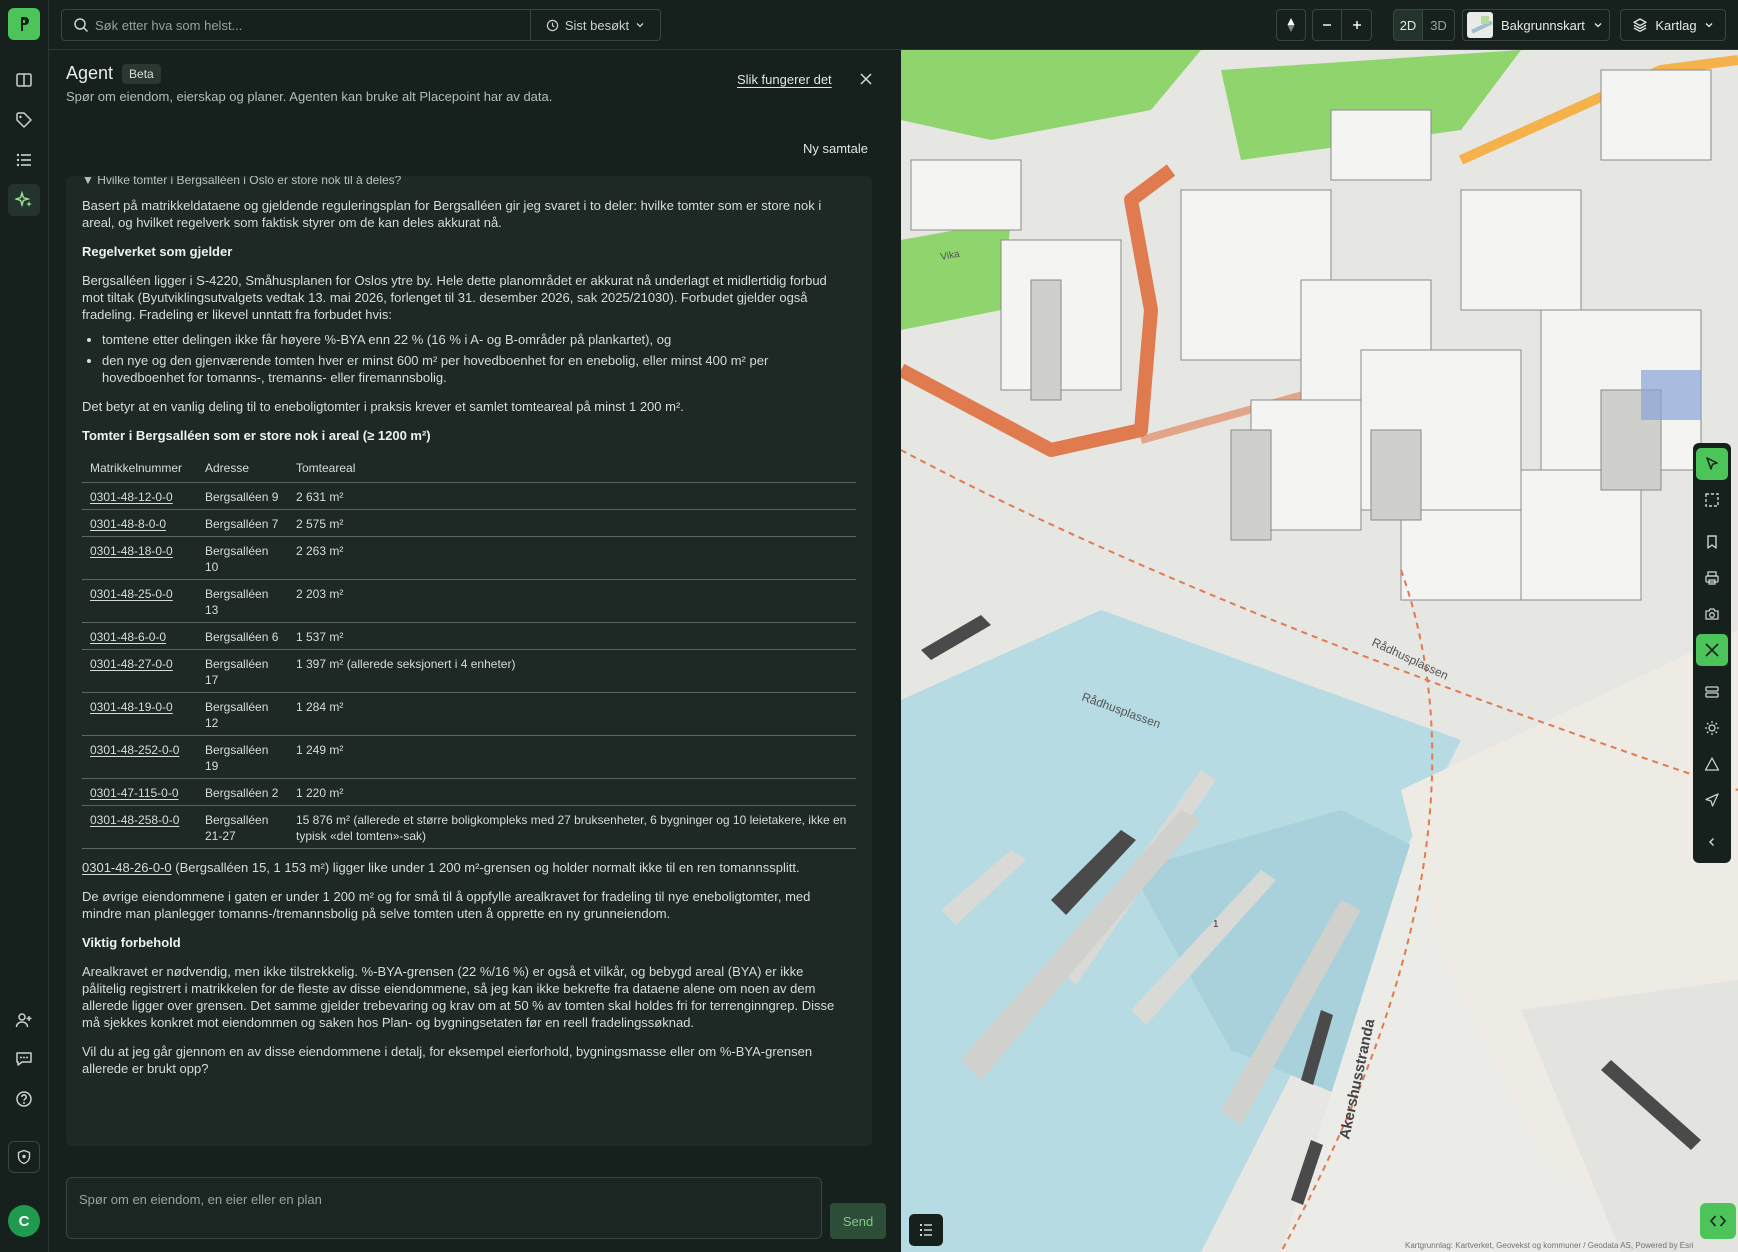 This screenshot has height=1252, width=1738. I want to click on collapse-toolstrip-button, so click(1712, 842).